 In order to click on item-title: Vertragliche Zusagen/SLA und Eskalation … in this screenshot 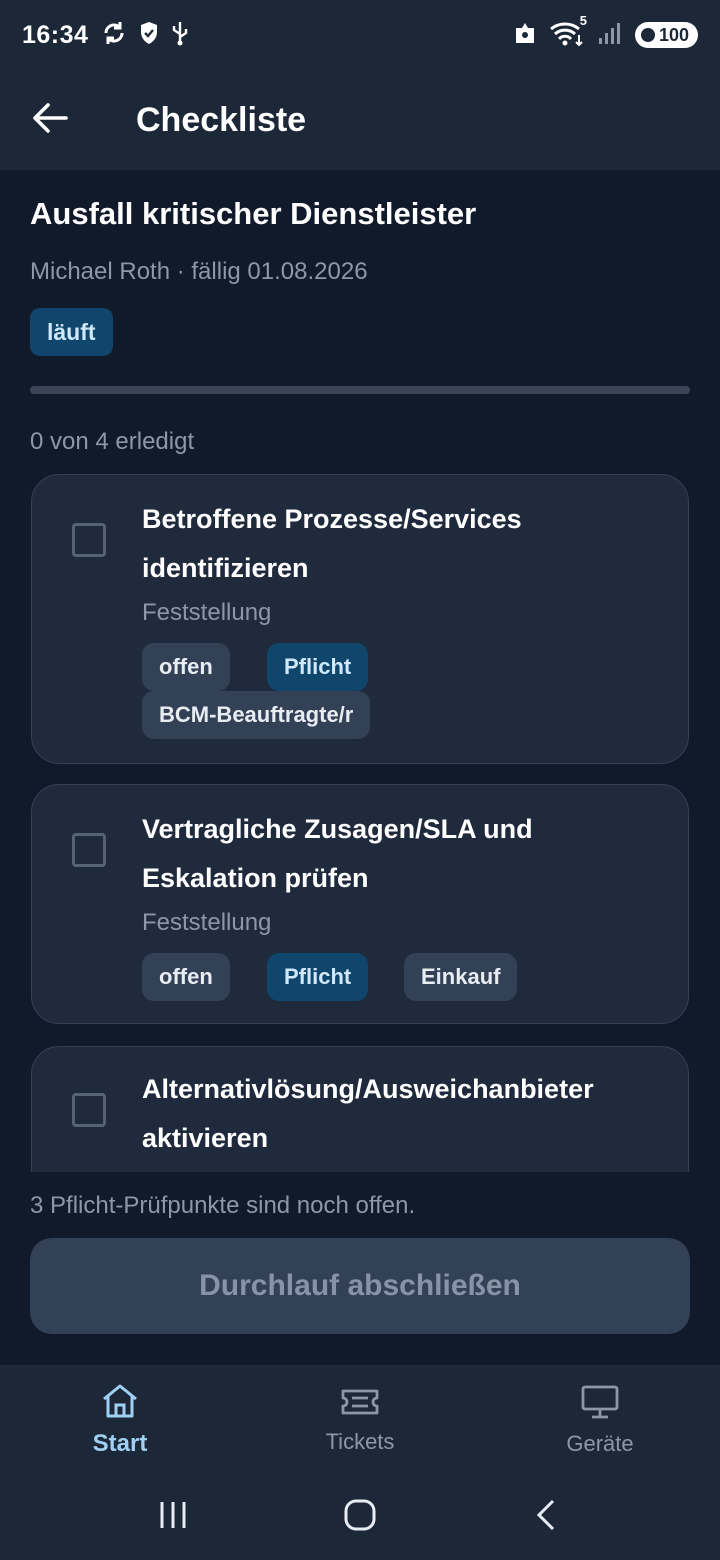, I will do `click(337, 853)`.